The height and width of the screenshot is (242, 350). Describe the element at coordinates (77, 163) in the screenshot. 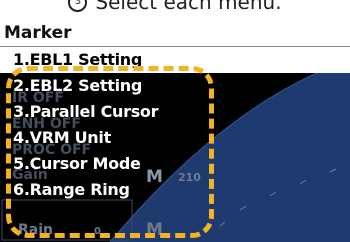

I see `menu-item-label: 5.Cursor Mode` at that location.